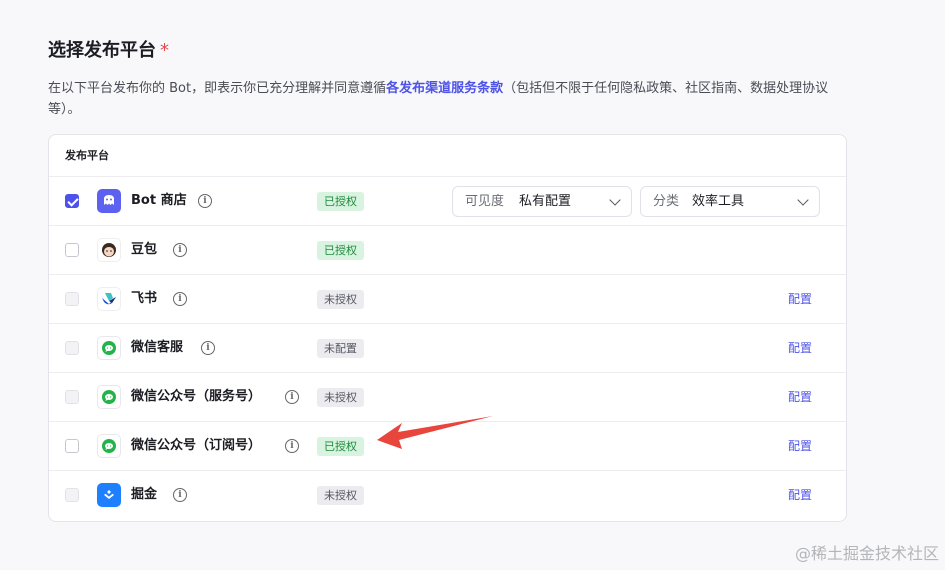  What do you see at coordinates (144, 249) in the screenshot?
I see `platform-name: 豆包` at bounding box center [144, 249].